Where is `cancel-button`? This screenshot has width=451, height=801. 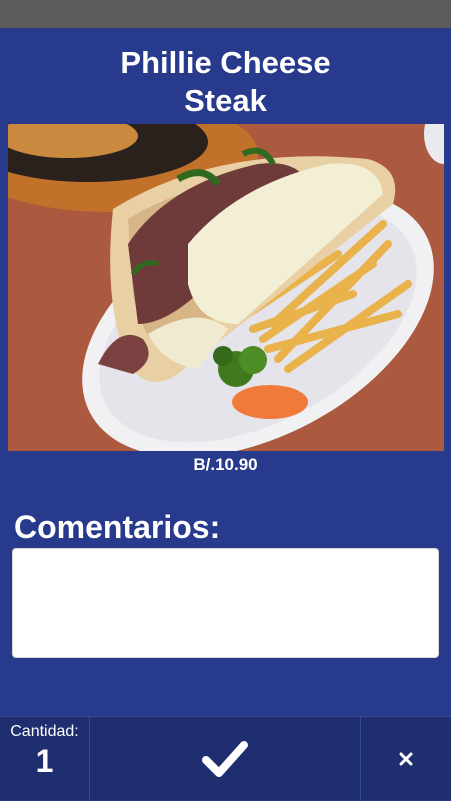
cancel-button is located at coordinates (405, 759).